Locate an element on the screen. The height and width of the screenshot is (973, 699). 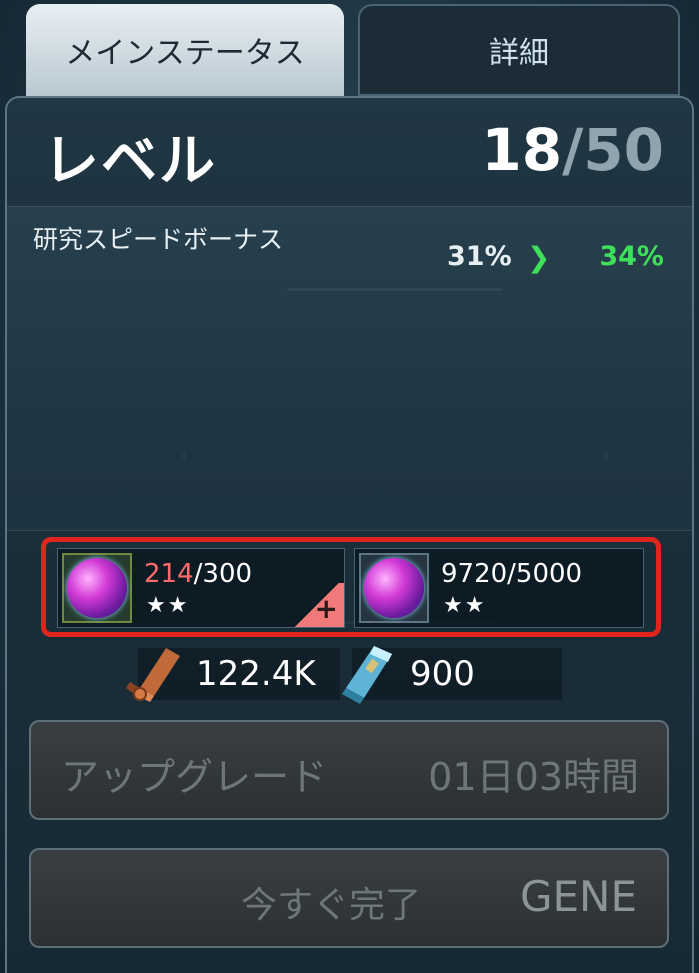
level-label: レベル is located at coordinates (130, 161).